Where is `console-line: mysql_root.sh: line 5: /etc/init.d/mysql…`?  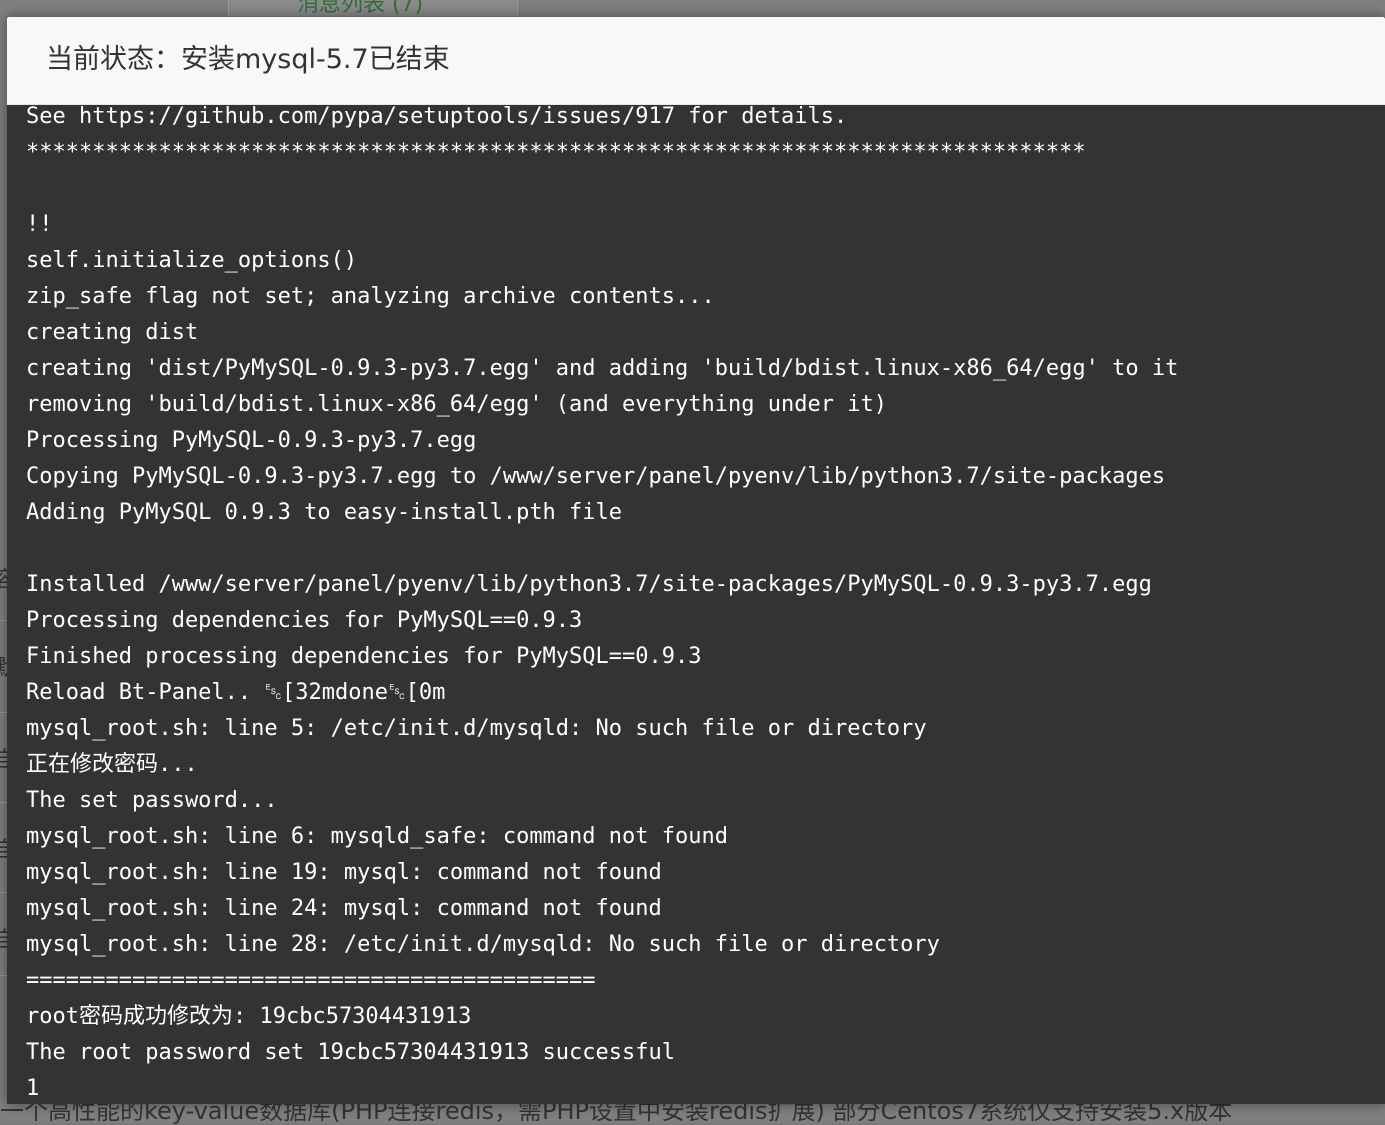
console-line: mysql_root.sh: line 5: /etc/init.d/mysql… is located at coordinates (476, 728).